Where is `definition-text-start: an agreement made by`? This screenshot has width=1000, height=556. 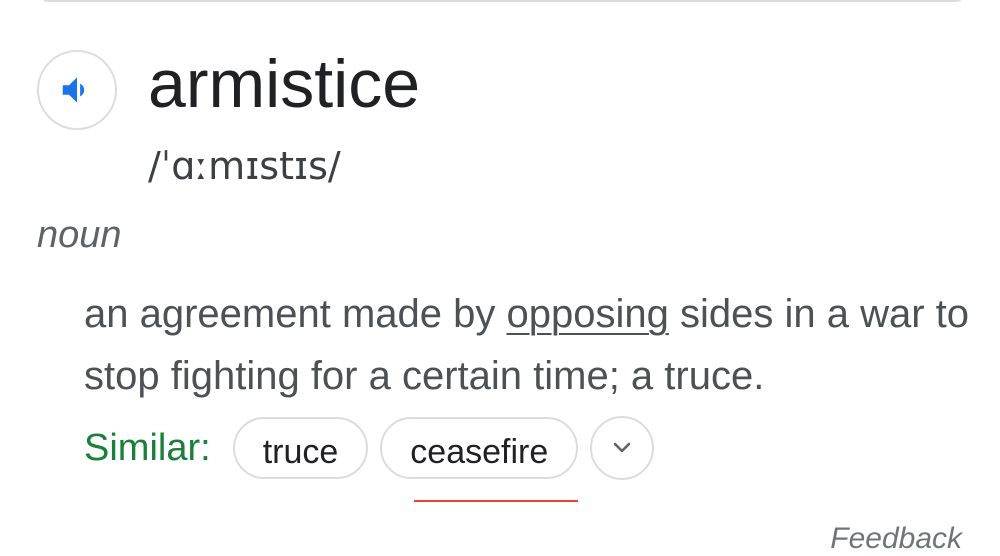 definition-text-start: an agreement made by is located at coordinates (295, 314).